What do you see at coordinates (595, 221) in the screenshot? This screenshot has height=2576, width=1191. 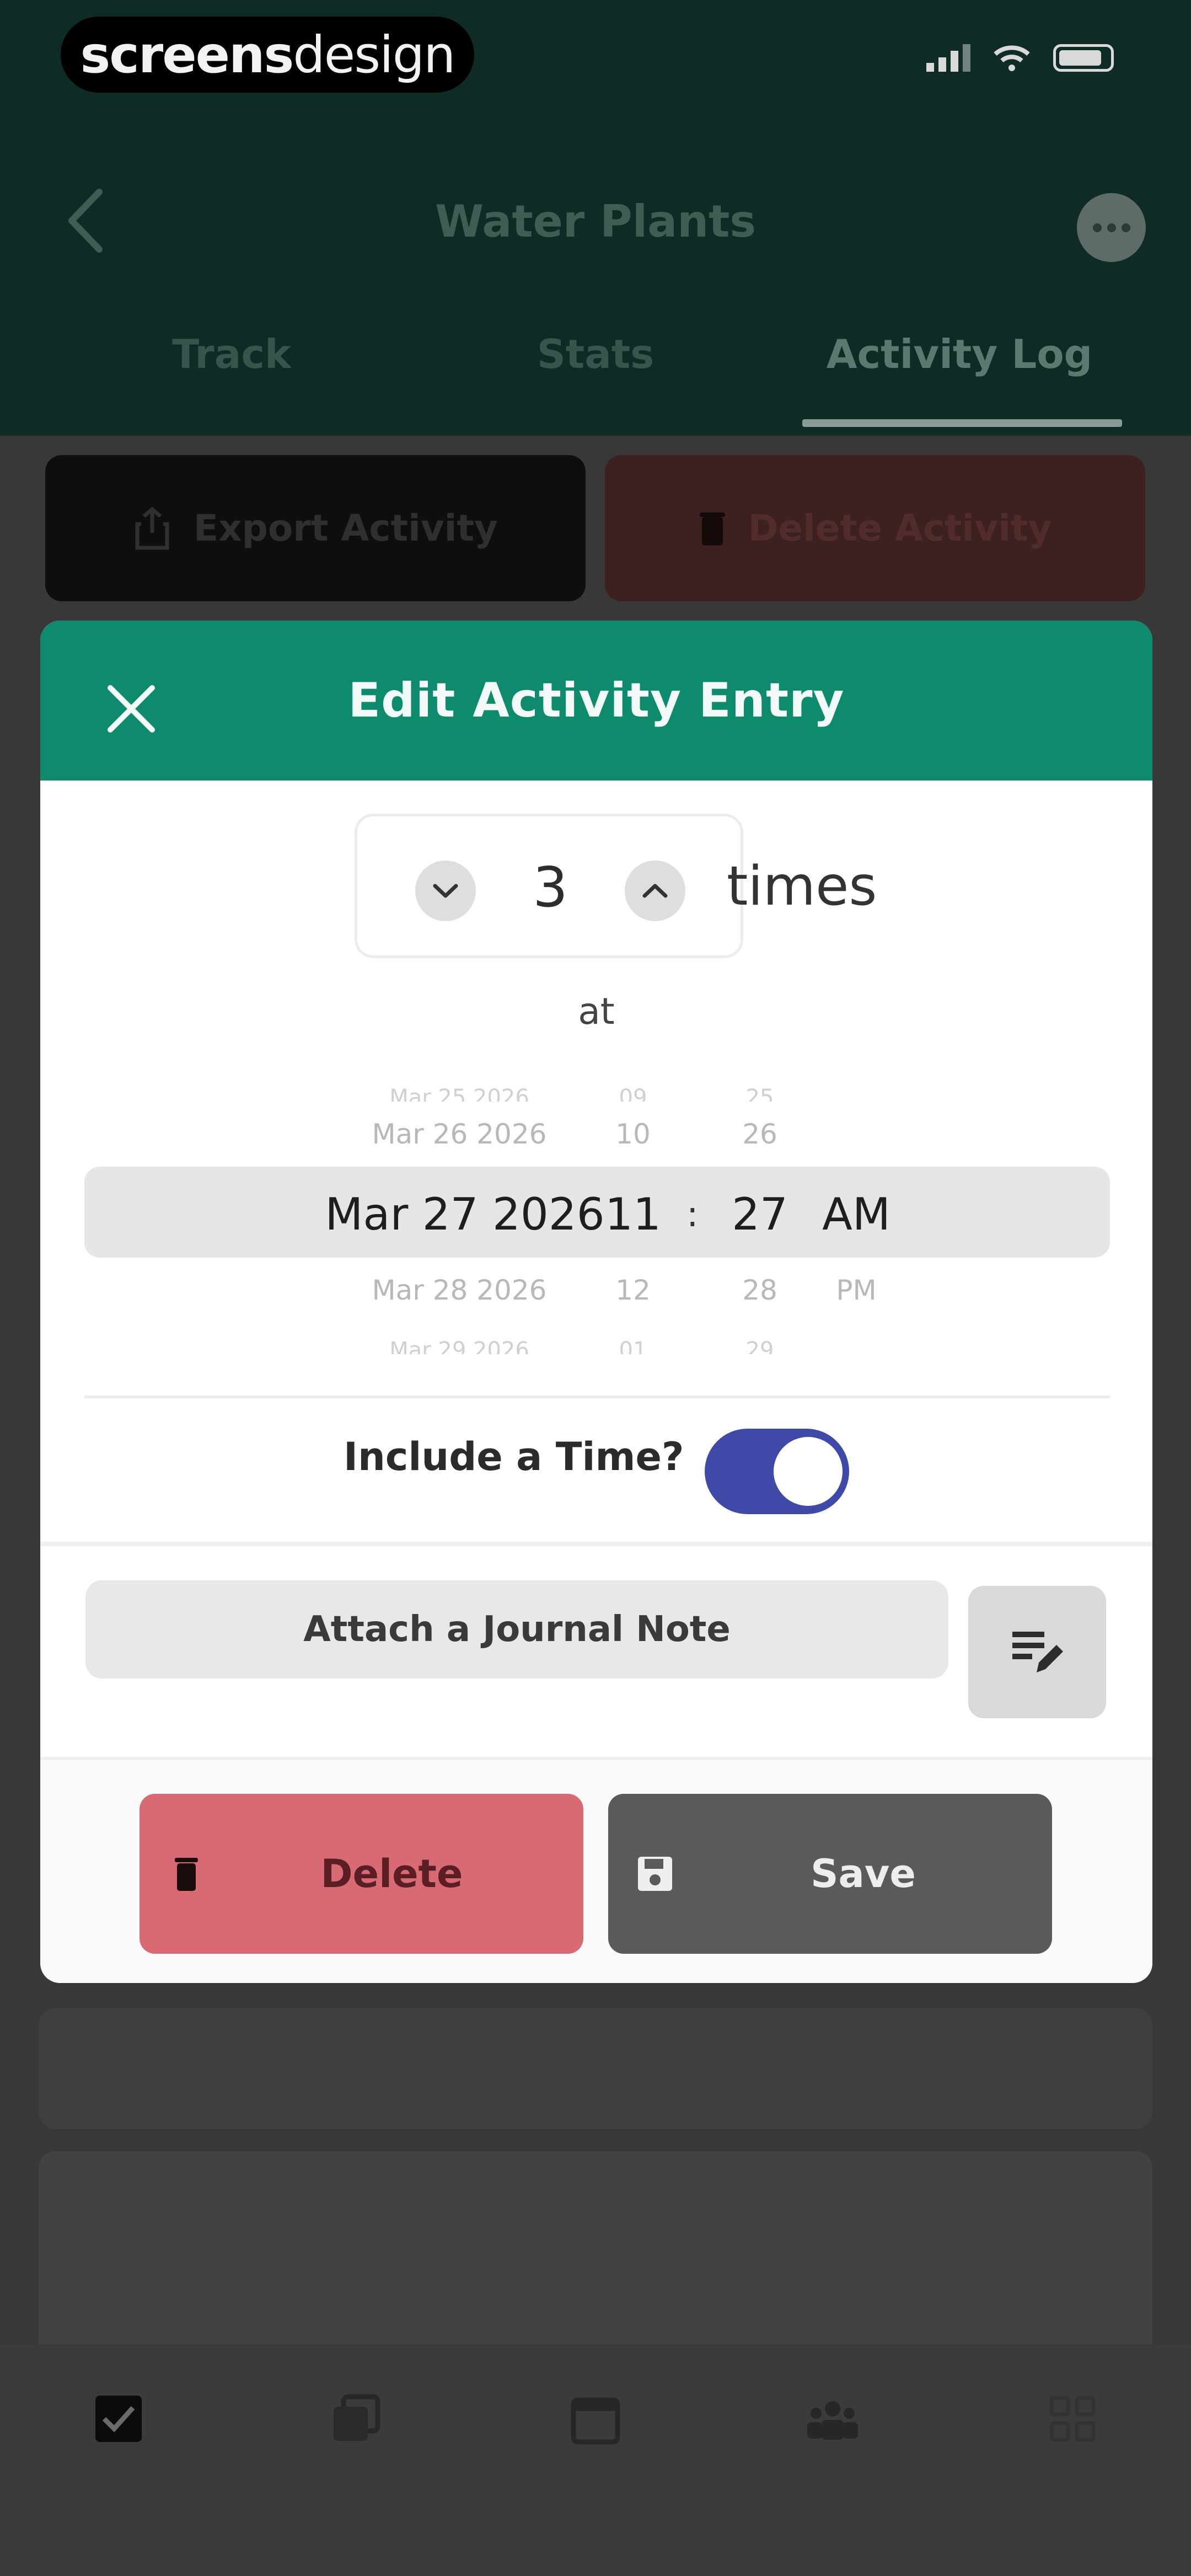 I see `page-title: Water Plants` at bounding box center [595, 221].